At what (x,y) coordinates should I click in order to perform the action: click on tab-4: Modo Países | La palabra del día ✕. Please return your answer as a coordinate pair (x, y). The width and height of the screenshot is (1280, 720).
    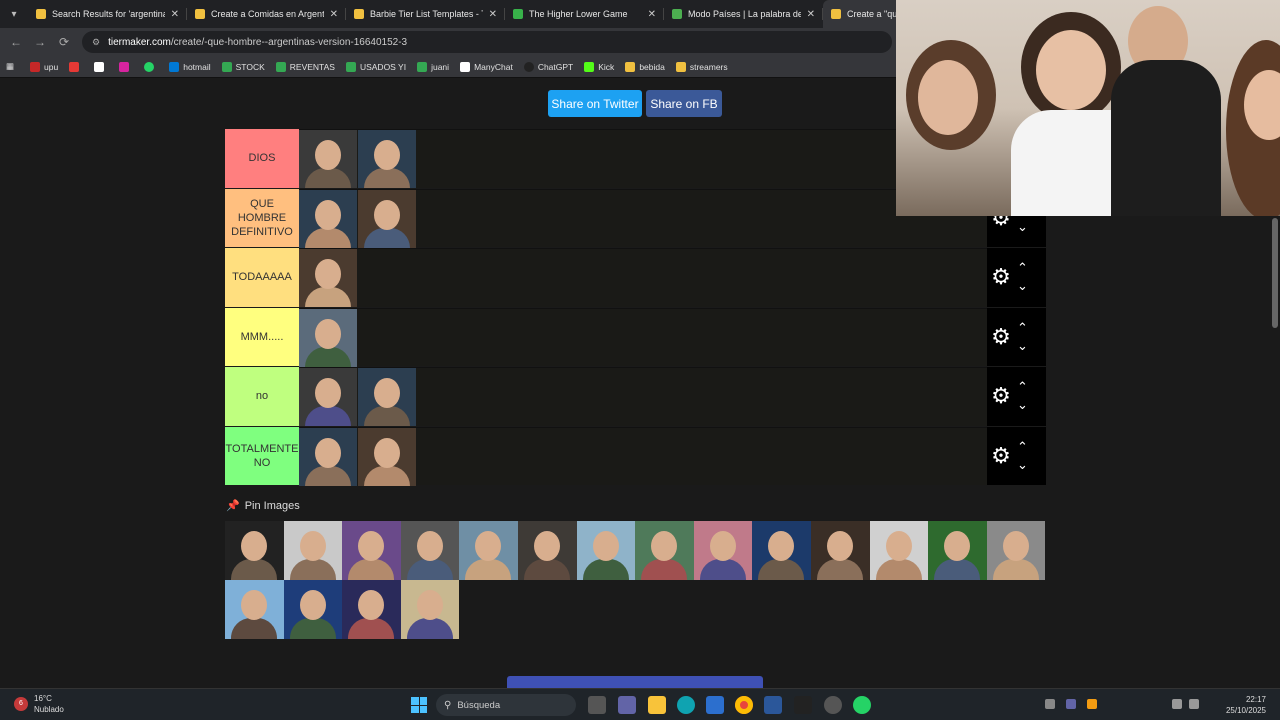
    Looking at the image, I should click on (743, 14).